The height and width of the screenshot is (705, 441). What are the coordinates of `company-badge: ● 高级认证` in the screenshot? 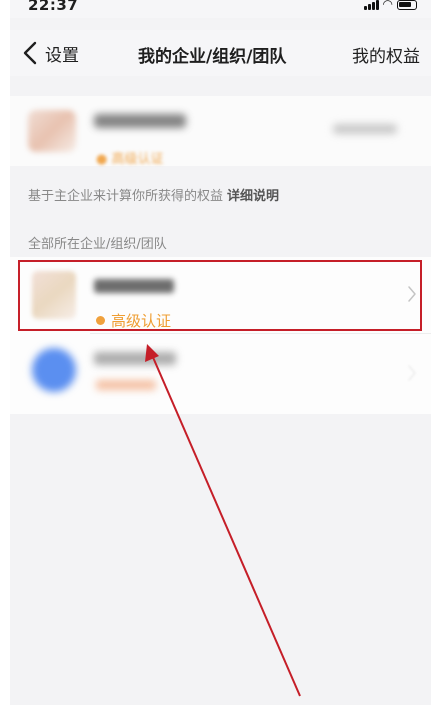 It's located at (130, 159).